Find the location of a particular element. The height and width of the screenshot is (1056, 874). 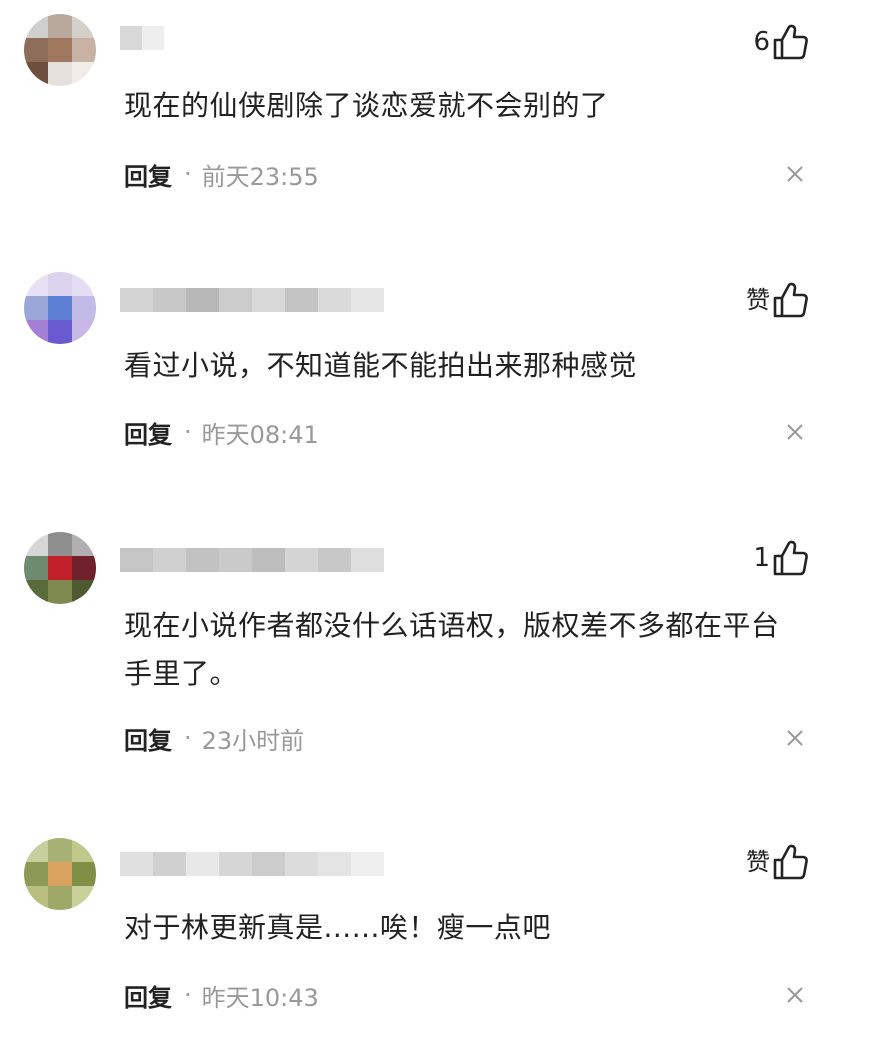

like-count: 6 is located at coordinates (761, 42).